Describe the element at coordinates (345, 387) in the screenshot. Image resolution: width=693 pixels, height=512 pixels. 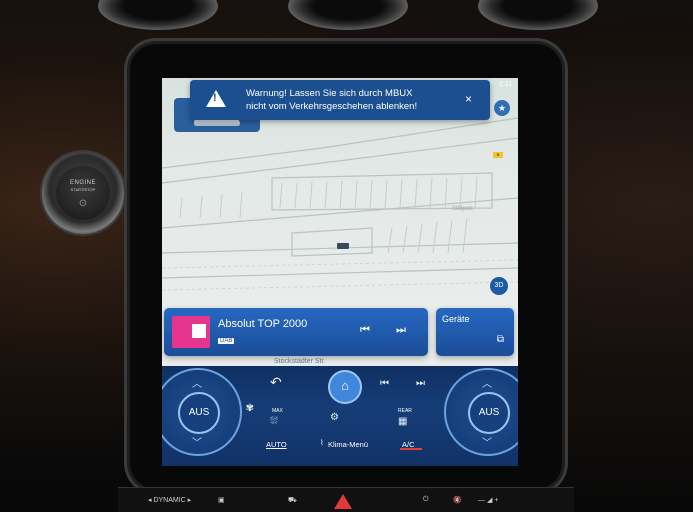
I see `home-button: ⌂` at that location.